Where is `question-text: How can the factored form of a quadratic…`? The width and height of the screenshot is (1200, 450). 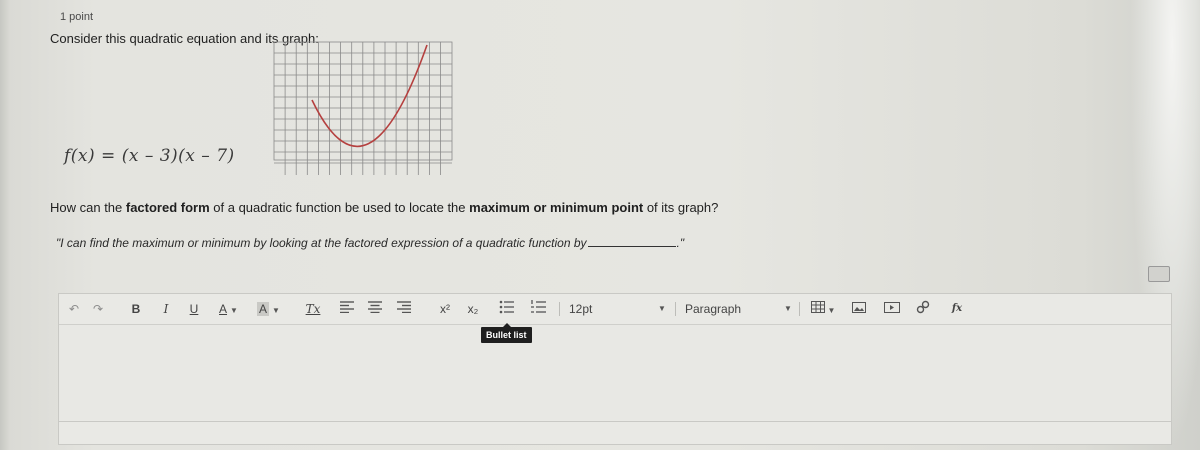
question-text: How can the factored form of a quadratic… is located at coordinates (384, 207).